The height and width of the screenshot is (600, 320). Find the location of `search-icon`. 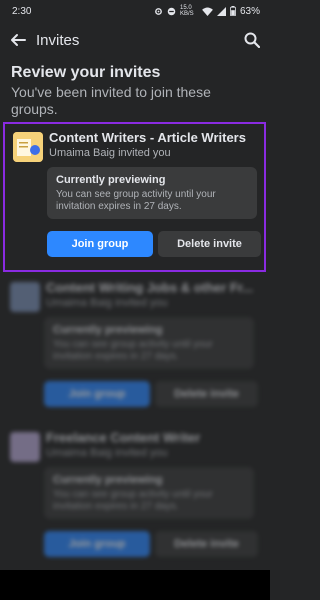

search-icon is located at coordinates (252, 40).